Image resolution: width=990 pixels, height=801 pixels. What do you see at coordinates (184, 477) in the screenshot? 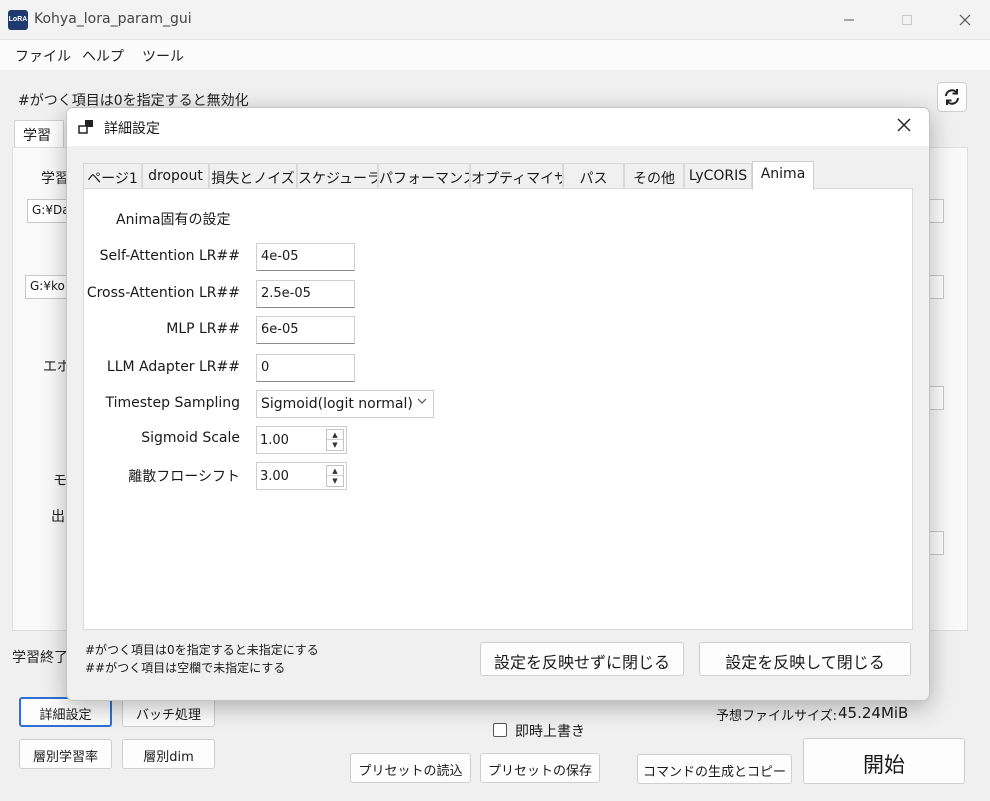
I see `discrete-flow-shift-label: 離散フローシフト` at bounding box center [184, 477].